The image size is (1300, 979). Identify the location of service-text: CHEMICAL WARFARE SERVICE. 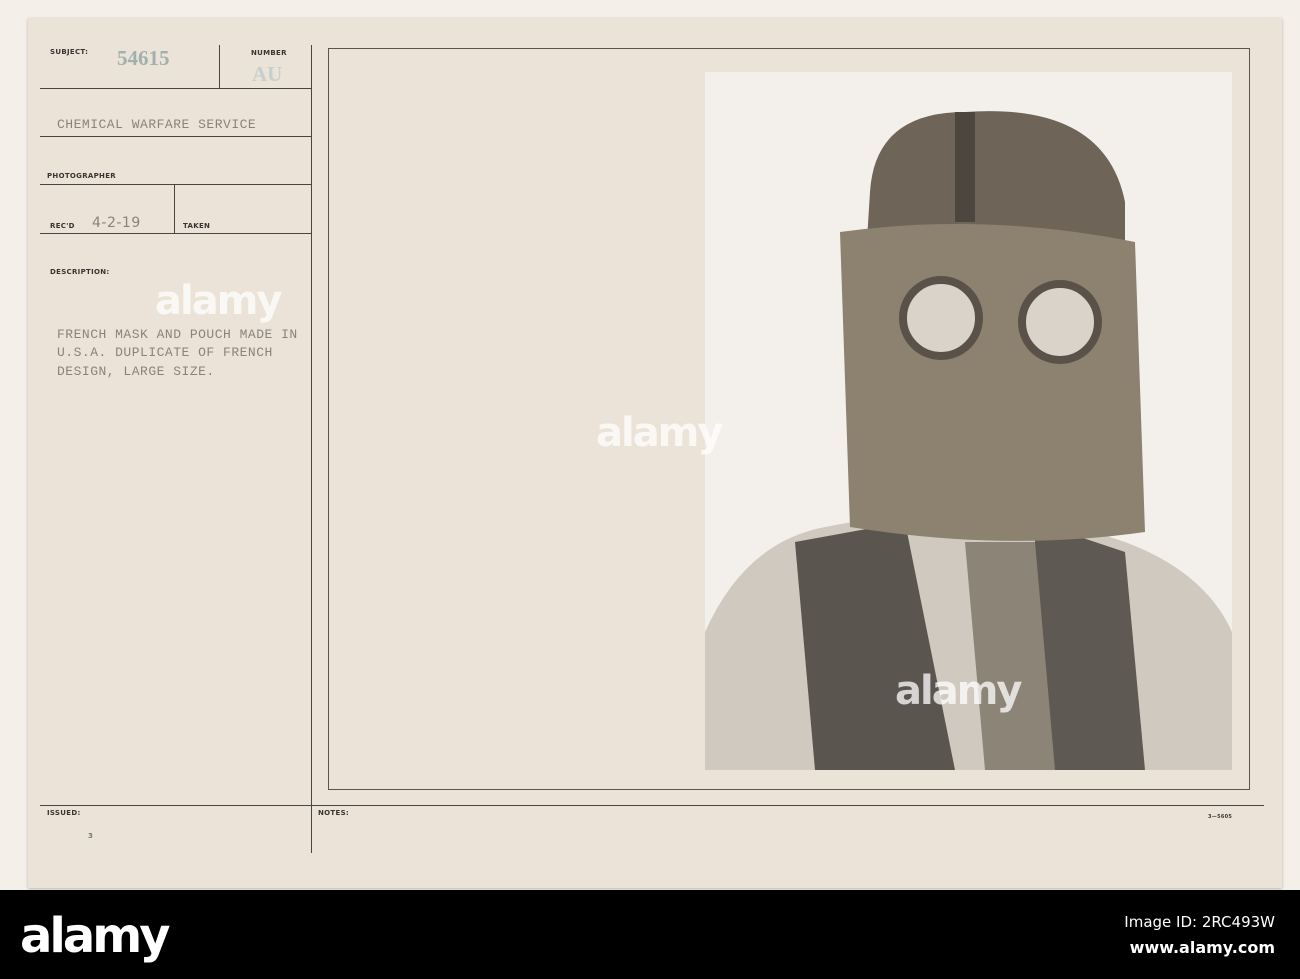
(157, 124).